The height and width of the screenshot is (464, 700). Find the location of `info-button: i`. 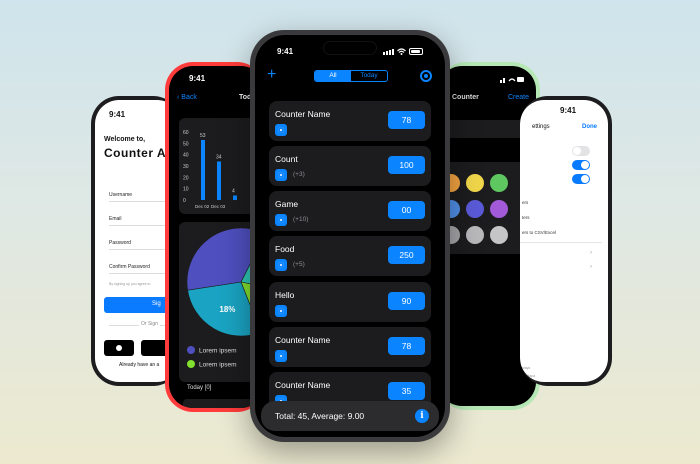

info-button: i is located at coordinates (422, 416).